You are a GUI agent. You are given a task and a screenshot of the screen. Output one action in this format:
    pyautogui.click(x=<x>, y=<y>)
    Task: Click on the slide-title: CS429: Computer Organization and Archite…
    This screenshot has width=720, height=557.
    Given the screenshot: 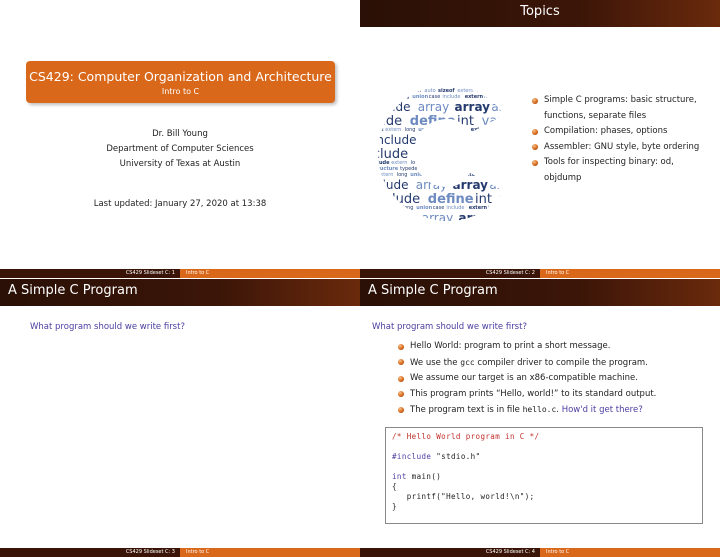 What is the action you would take?
    pyautogui.click(x=180, y=76)
    